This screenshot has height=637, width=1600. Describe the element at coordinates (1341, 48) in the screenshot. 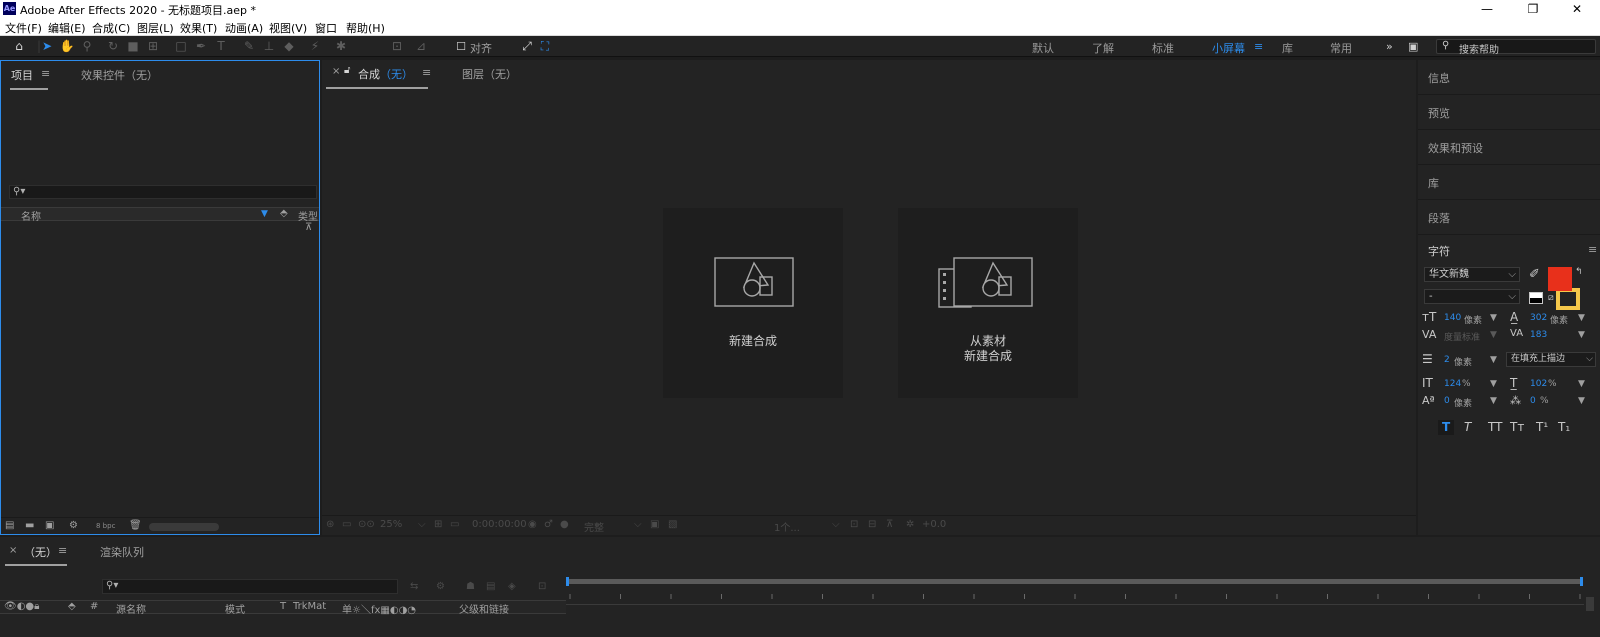

I see `workspace-common: 常用` at that location.